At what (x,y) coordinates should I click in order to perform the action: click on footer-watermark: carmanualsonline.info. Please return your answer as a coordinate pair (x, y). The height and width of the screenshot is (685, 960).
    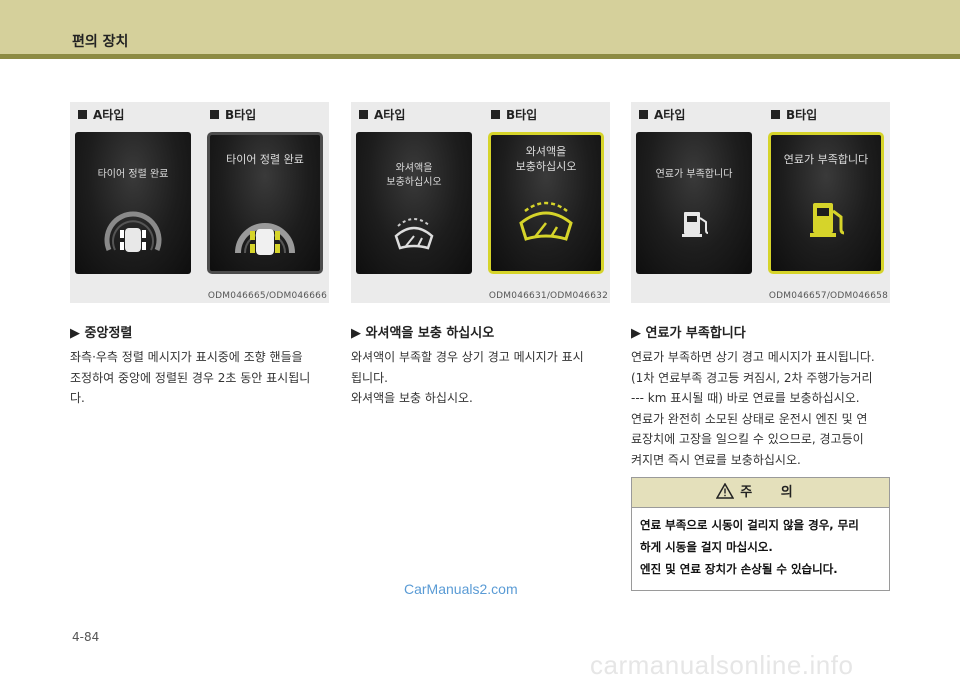
    Looking at the image, I should click on (722, 665).